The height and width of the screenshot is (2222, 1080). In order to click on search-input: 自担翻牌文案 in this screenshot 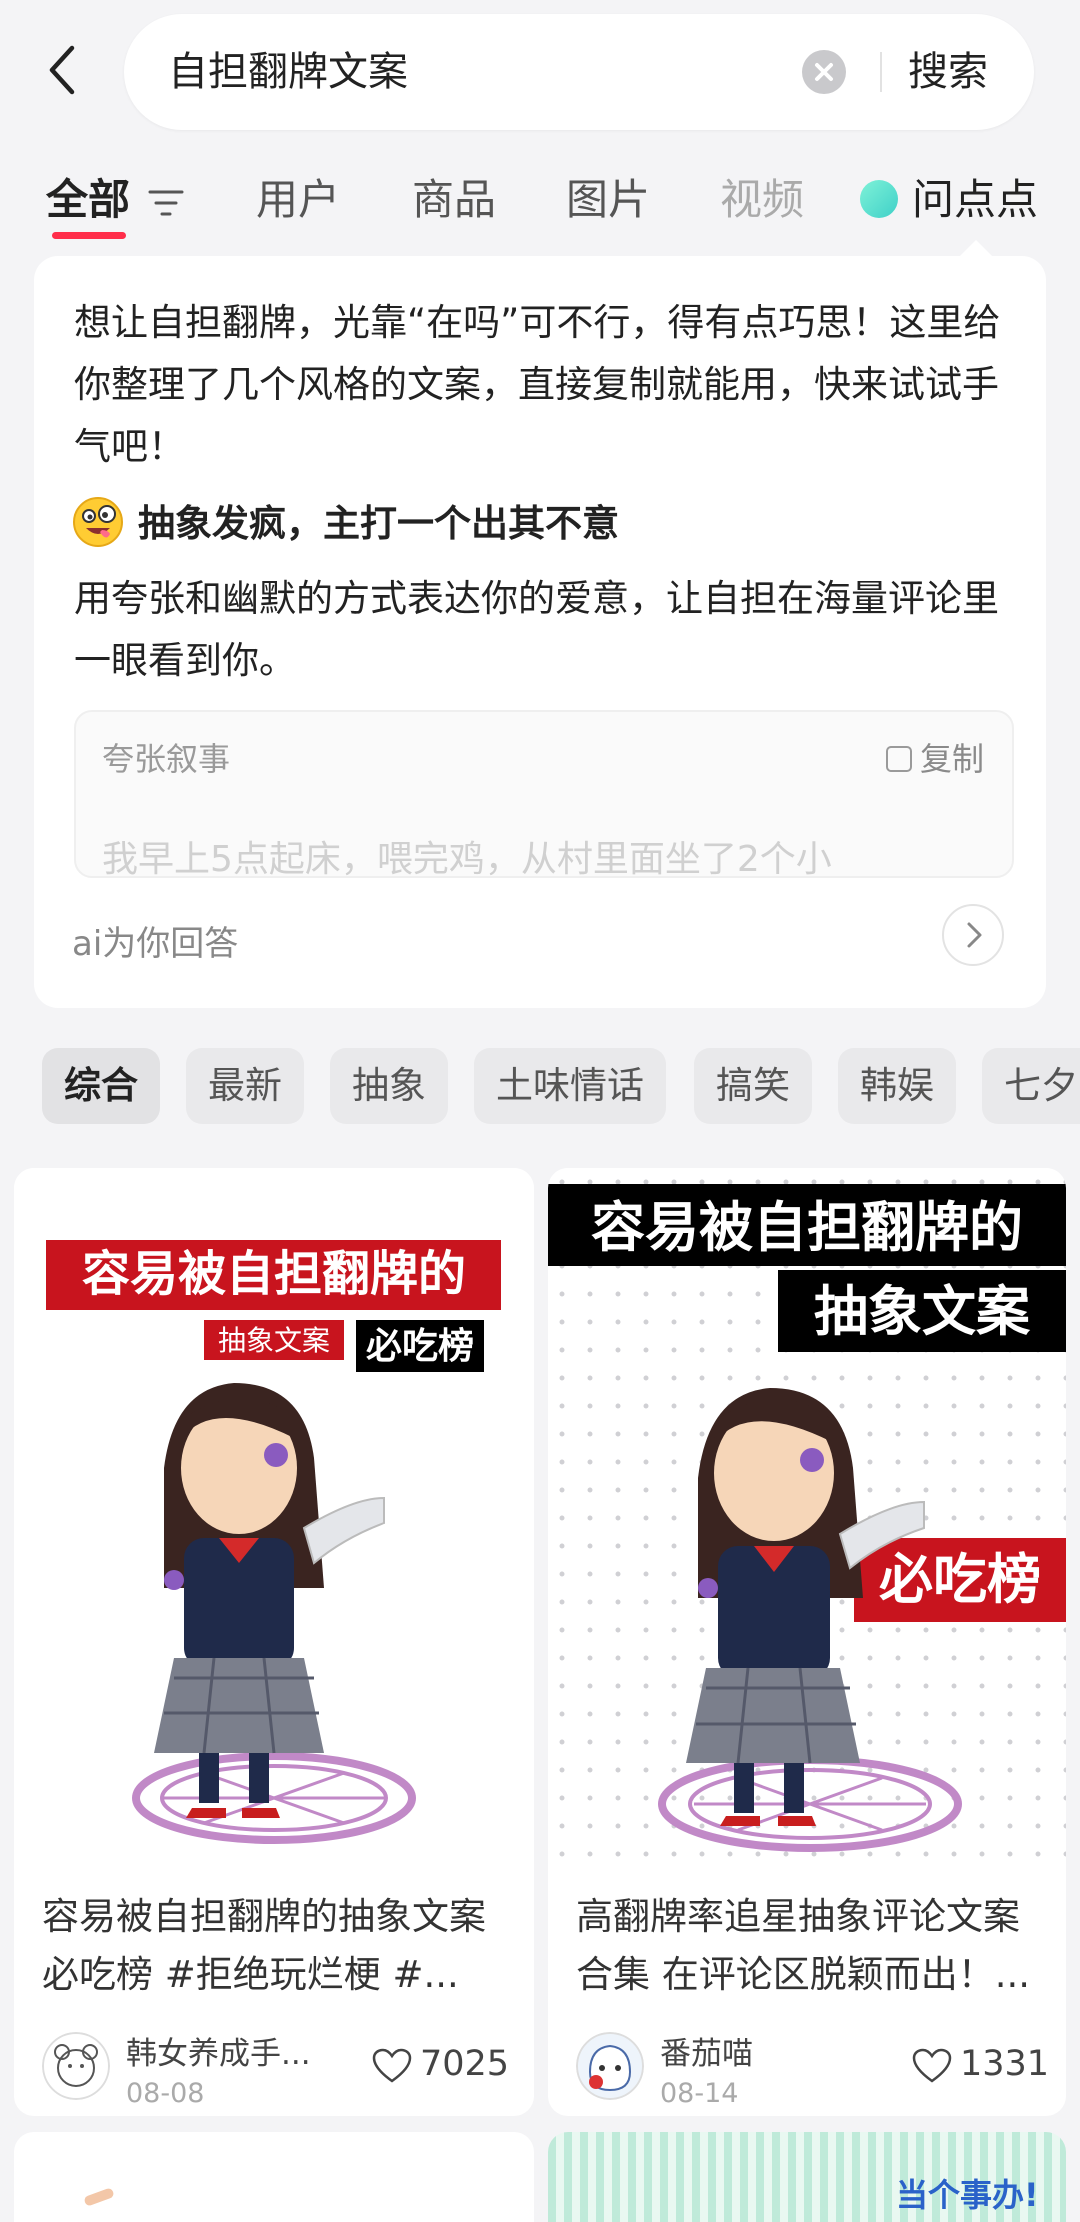, I will do `click(288, 72)`.